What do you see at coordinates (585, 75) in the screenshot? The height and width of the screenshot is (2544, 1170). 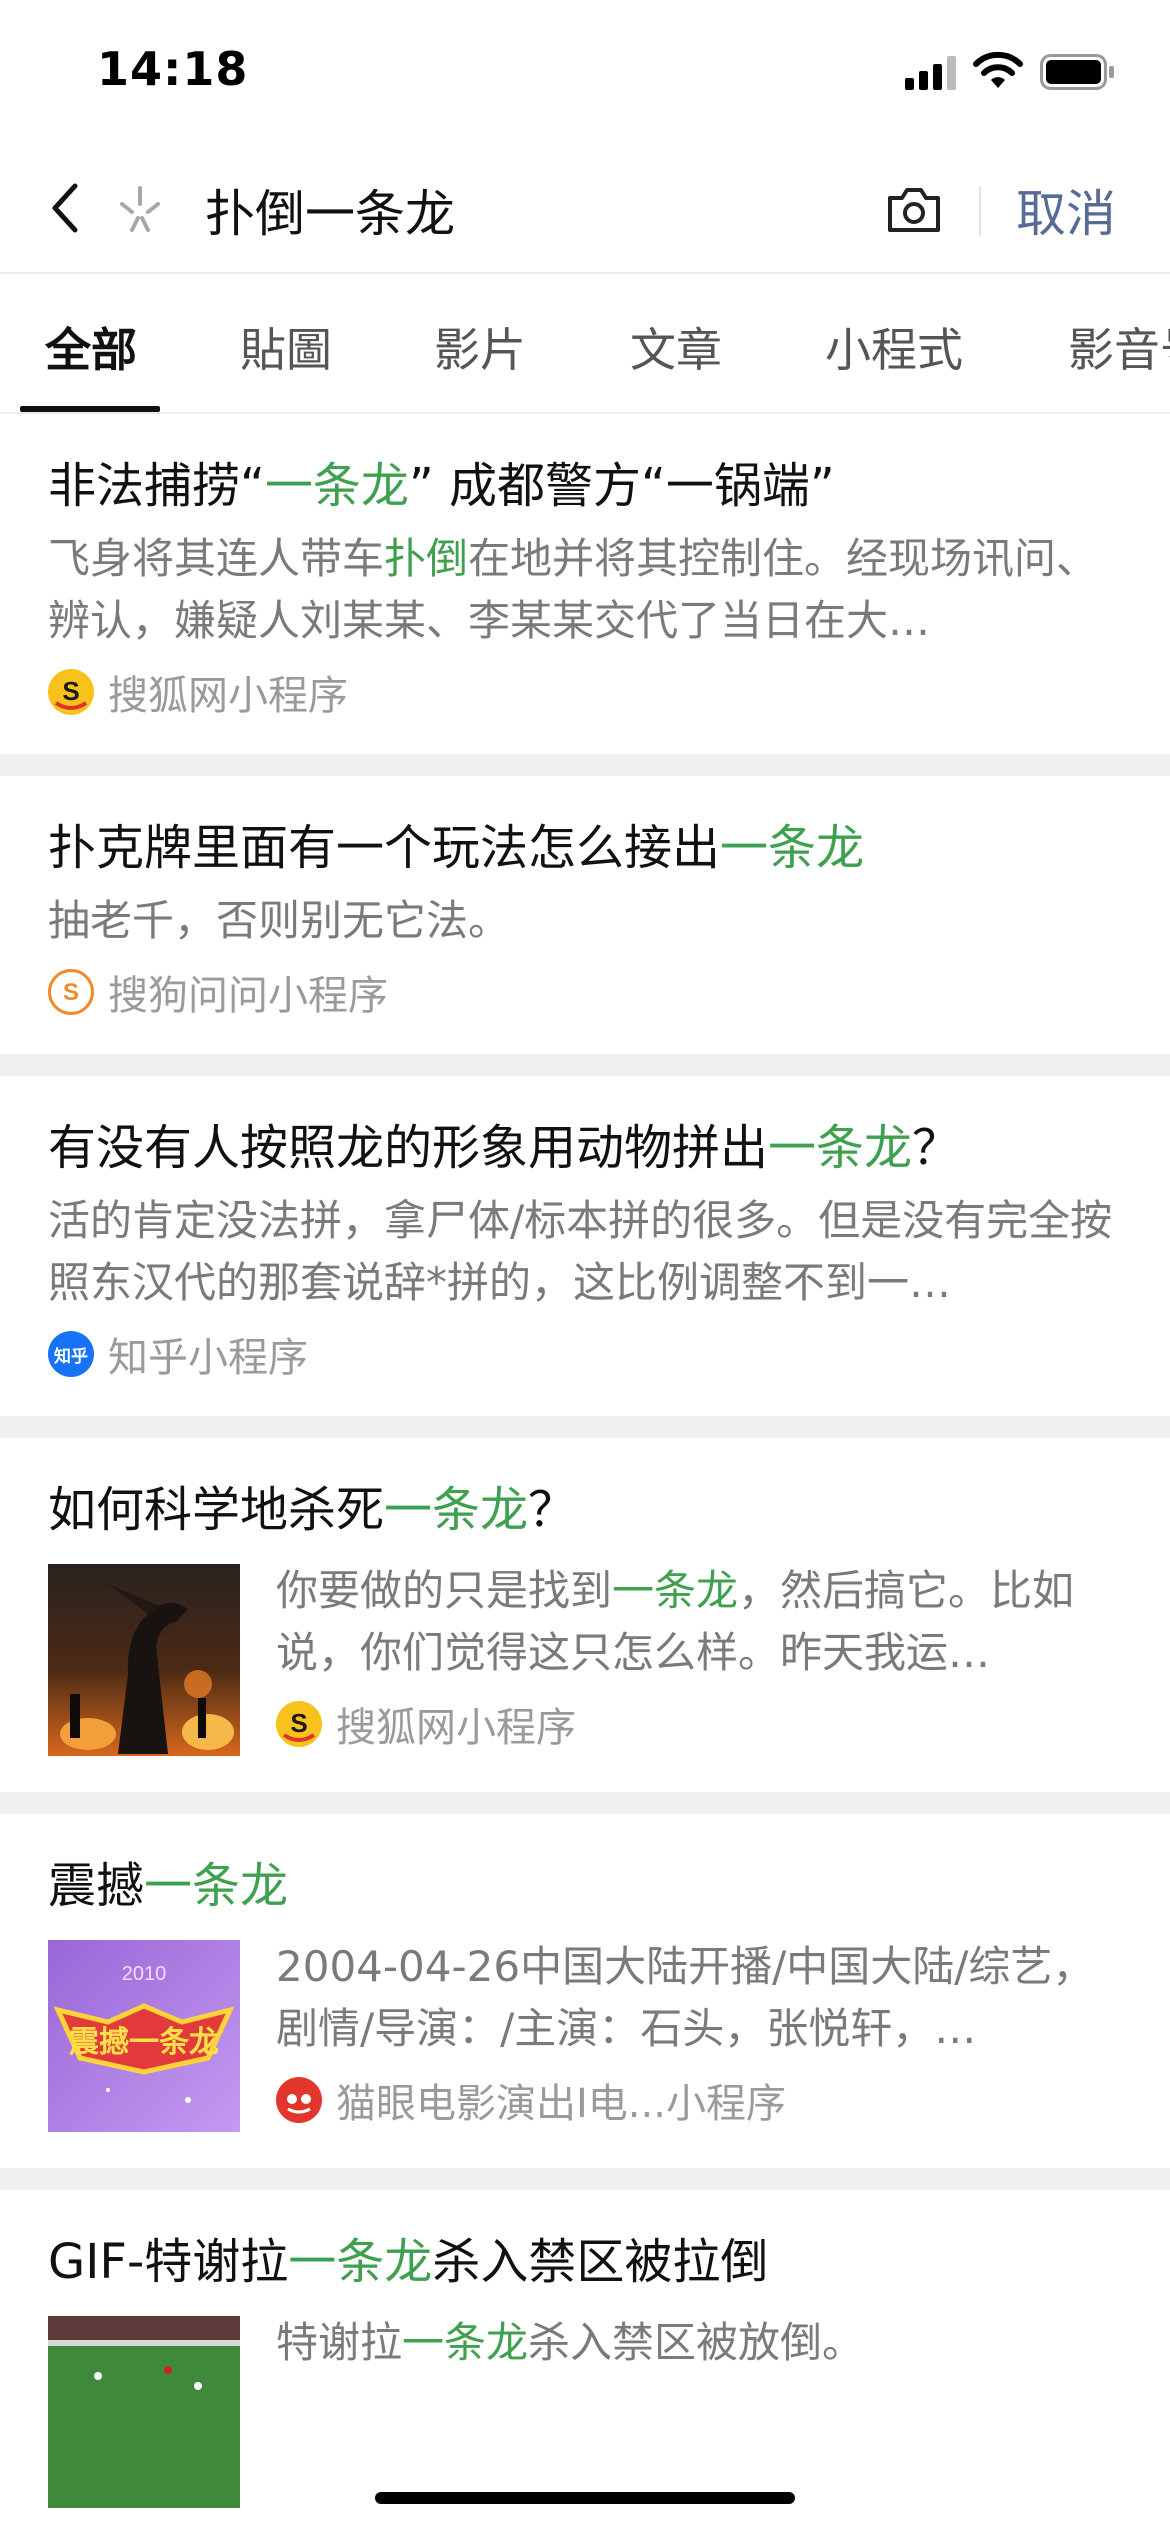 I see `status-bar: 14:18` at bounding box center [585, 75].